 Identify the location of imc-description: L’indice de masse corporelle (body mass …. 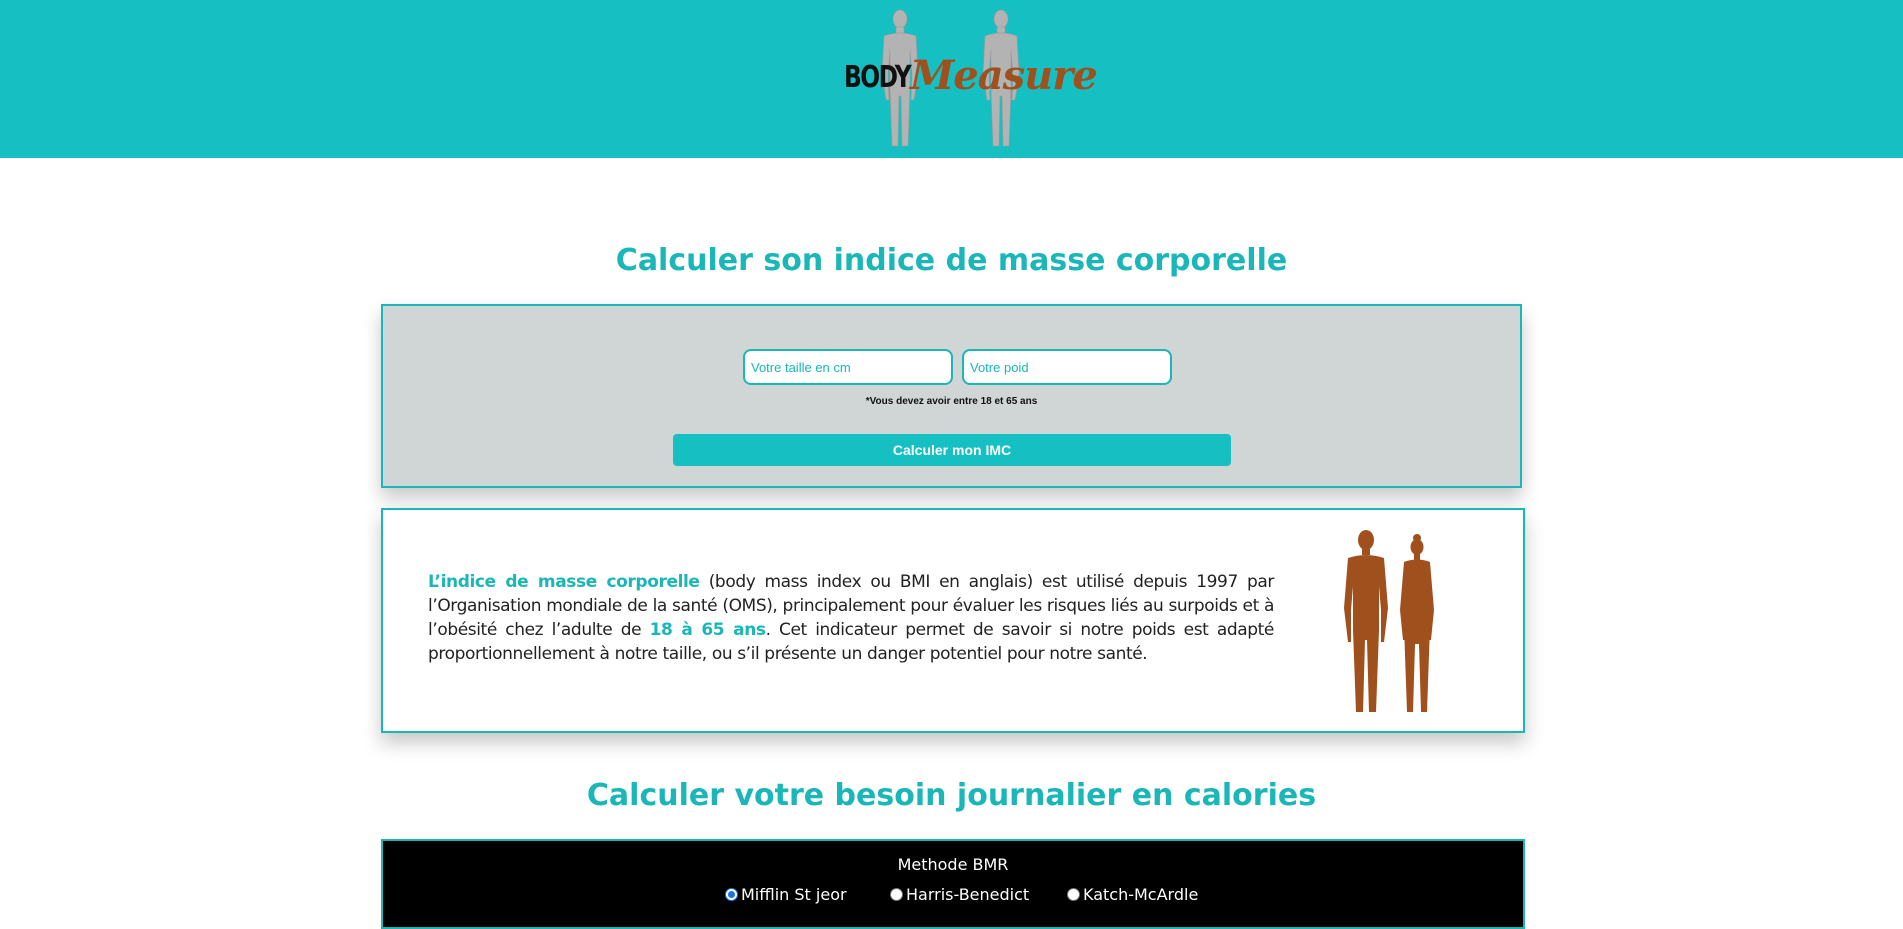
(851, 618).